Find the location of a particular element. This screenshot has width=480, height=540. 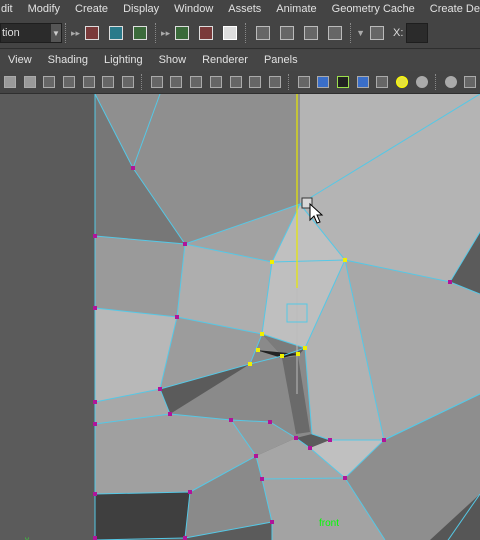

pan-zoom-icon is located at coordinates (109, 82).